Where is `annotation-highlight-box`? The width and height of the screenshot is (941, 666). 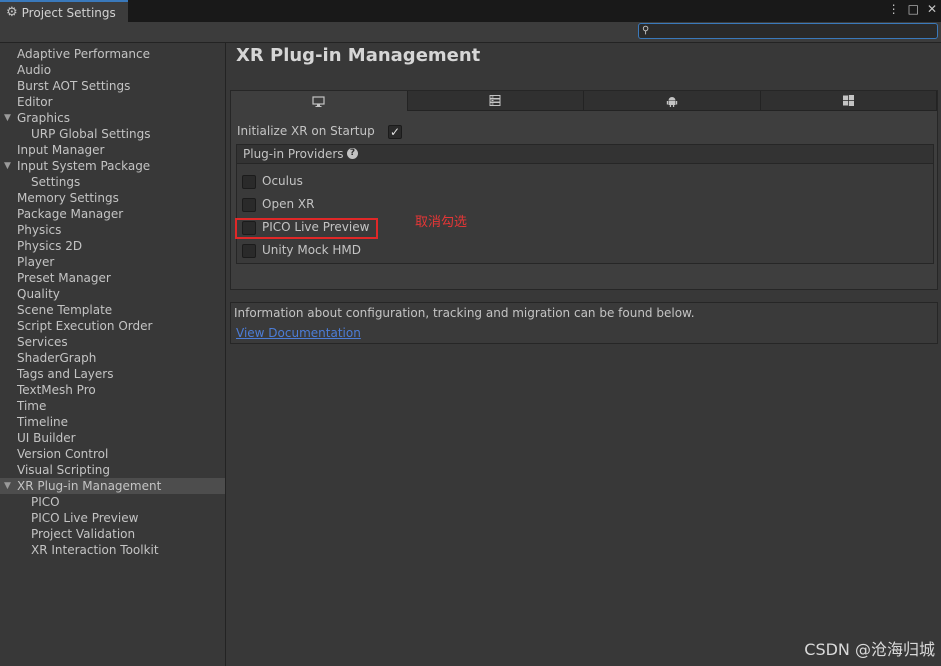 annotation-highlight-box is located at coordinates (306, 228).